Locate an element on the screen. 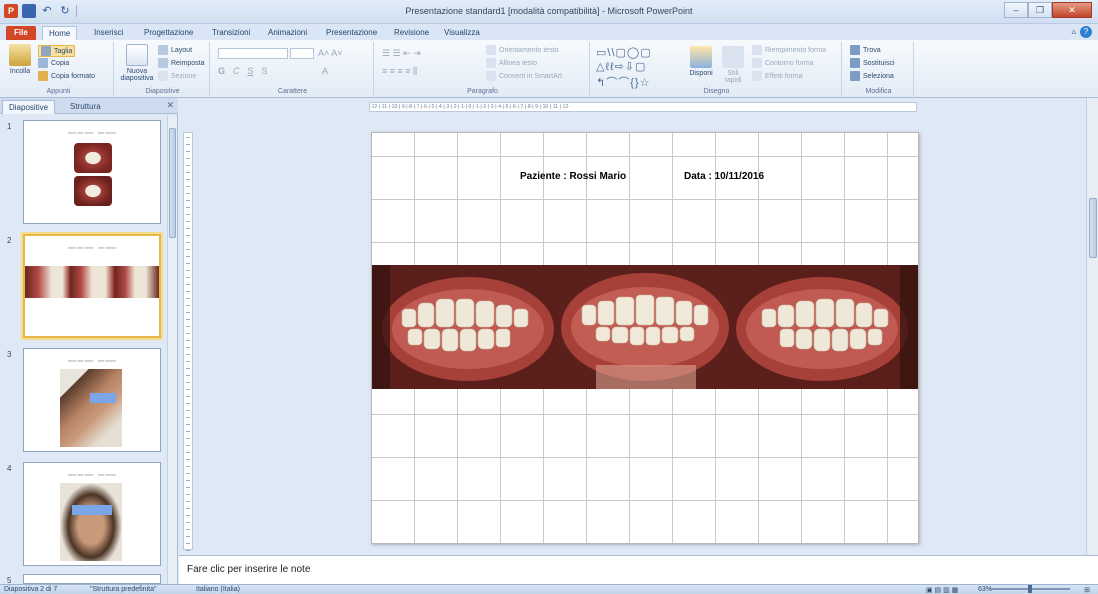 This screenshot has height=594, width=1098. reset-button: Reimposta is located at coordinates (181, 63).